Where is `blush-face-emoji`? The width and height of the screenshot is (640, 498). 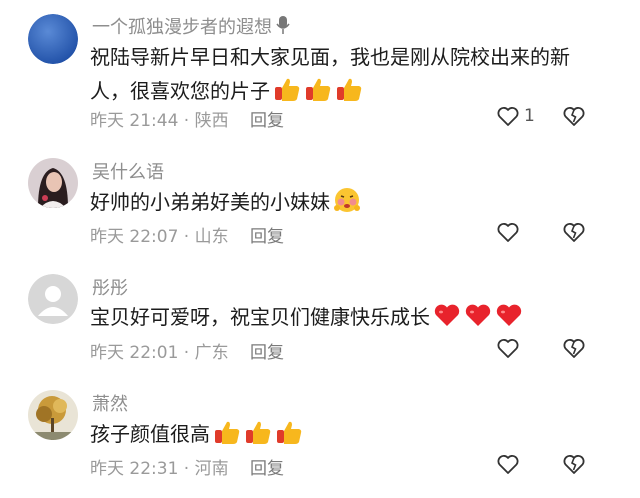
blush-face-emoji is located at coordinates (347, 200).